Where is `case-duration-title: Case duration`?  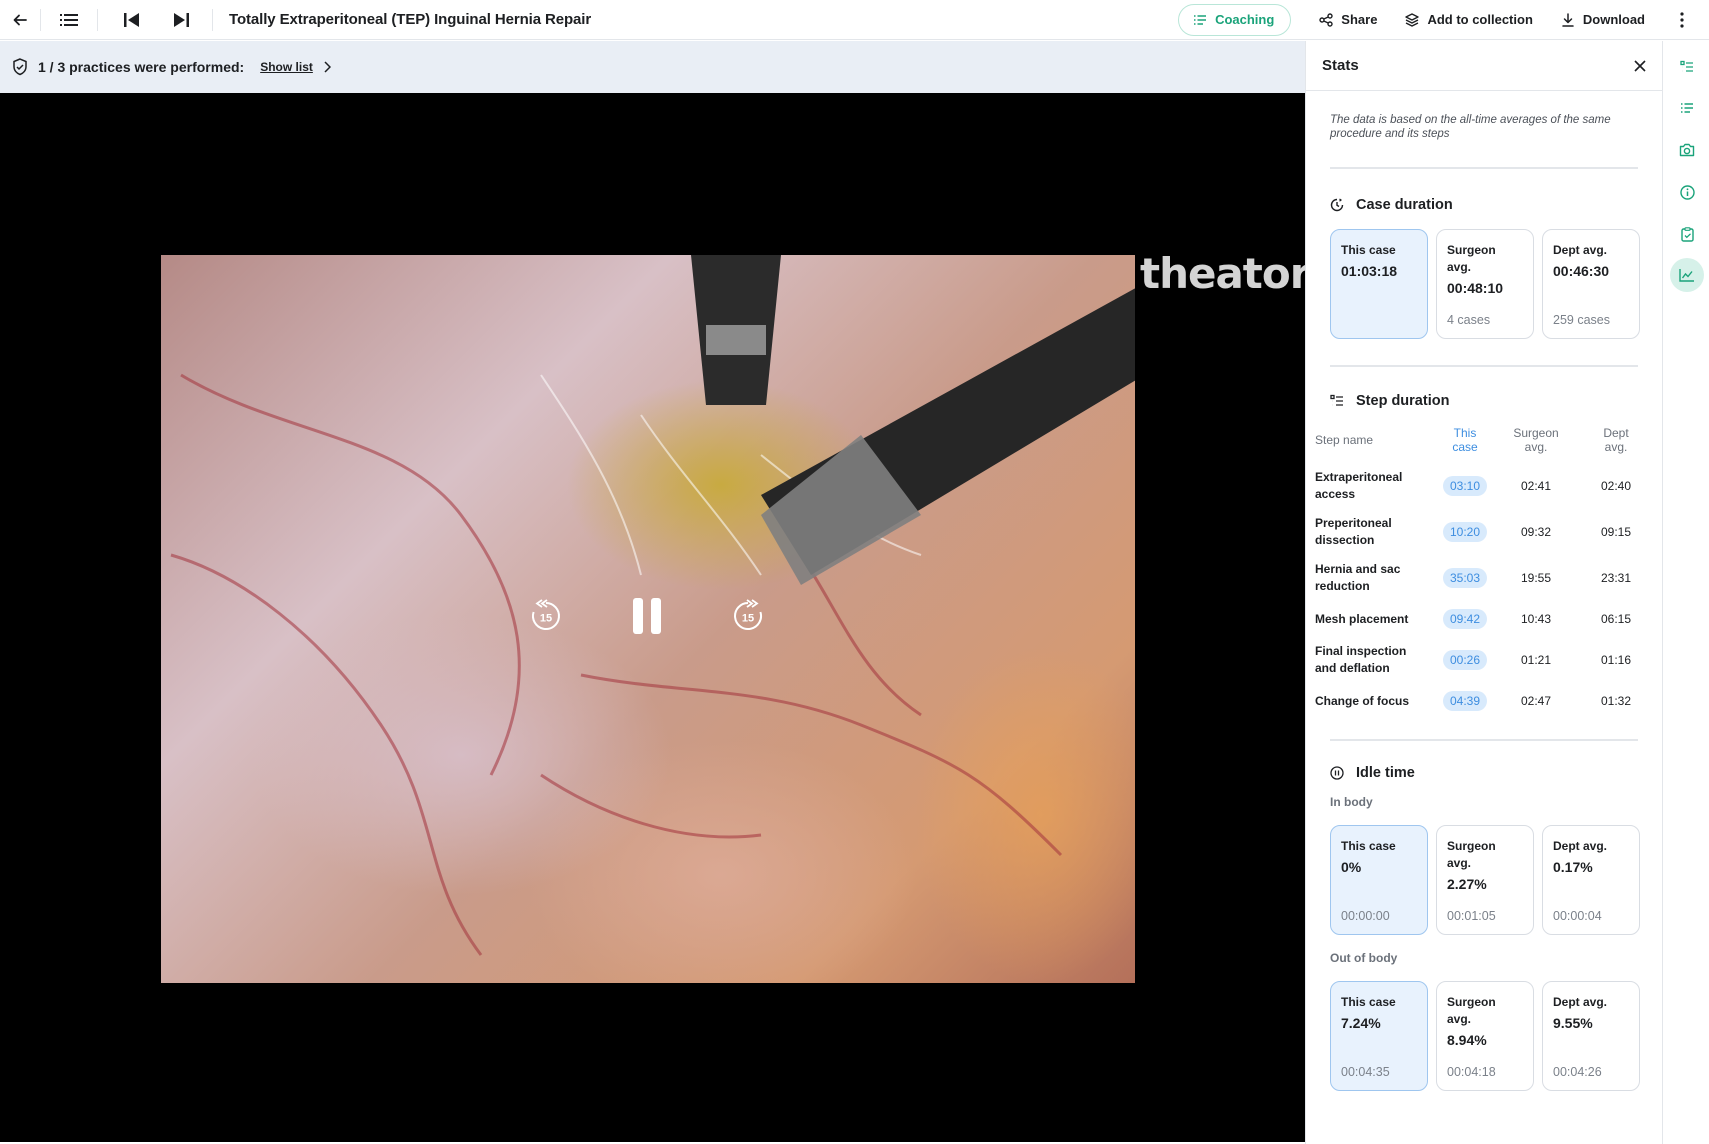 case-duration-title: Case duration is located at coordinates (1404, 205).